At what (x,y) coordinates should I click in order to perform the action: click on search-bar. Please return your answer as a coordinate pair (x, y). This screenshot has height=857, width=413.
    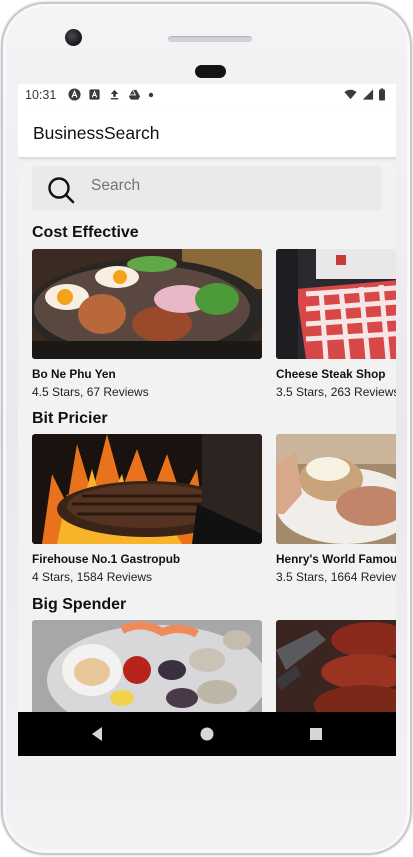
    Looking at the image, I should click on (207, 188).